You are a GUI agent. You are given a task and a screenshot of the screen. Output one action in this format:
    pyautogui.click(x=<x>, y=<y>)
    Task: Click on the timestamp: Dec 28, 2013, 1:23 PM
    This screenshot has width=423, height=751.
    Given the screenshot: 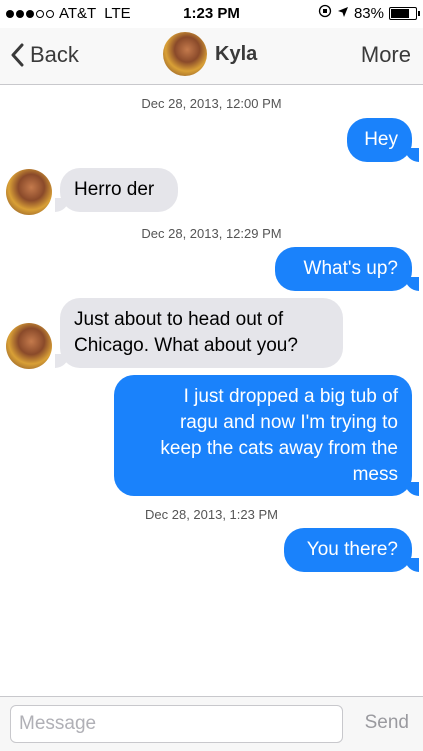 What is the action you would take?
    pyautogui.click(x=211, y=514)
    